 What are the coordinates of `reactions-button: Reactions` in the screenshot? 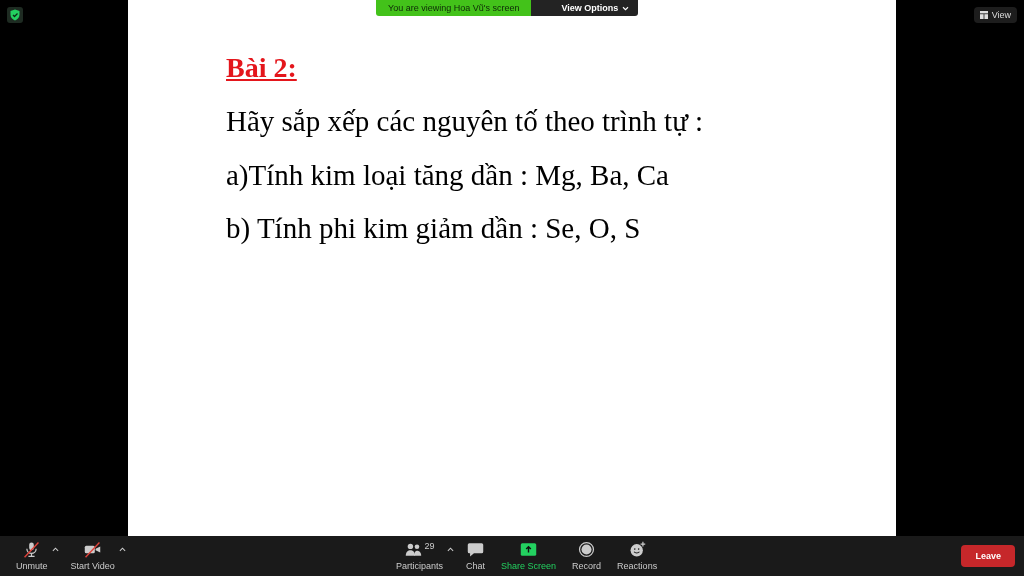 It's located at (637, 556).